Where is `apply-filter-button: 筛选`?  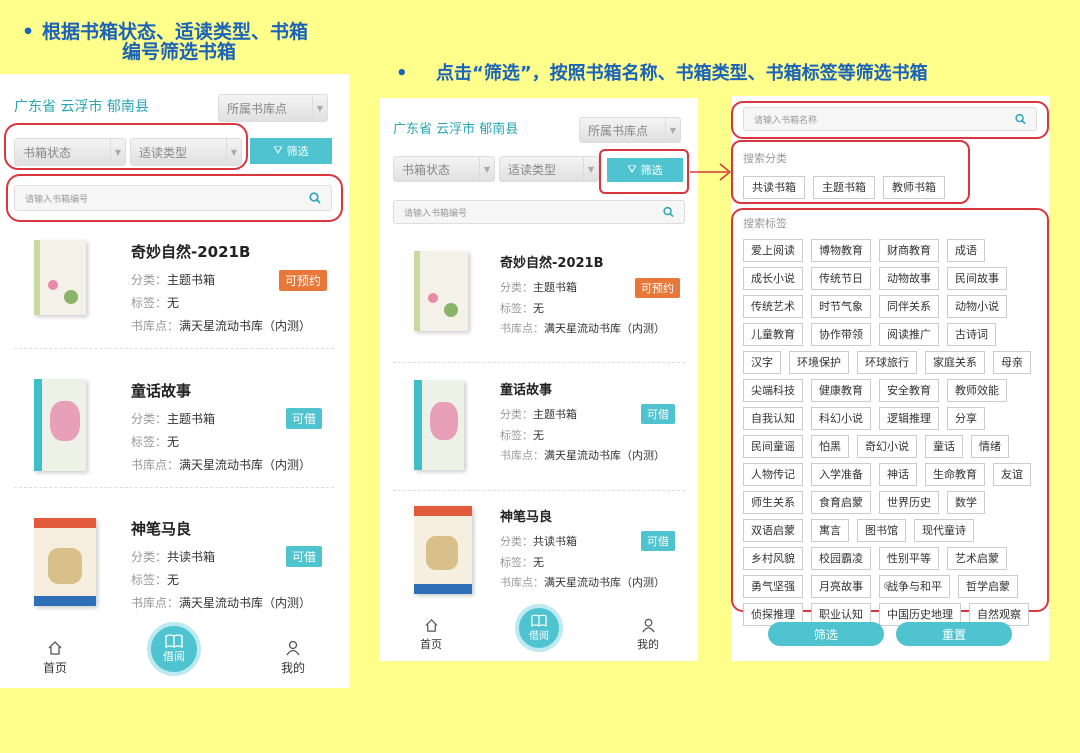 apply-filter-button: 筛选 is located at coordinates (826, 634).